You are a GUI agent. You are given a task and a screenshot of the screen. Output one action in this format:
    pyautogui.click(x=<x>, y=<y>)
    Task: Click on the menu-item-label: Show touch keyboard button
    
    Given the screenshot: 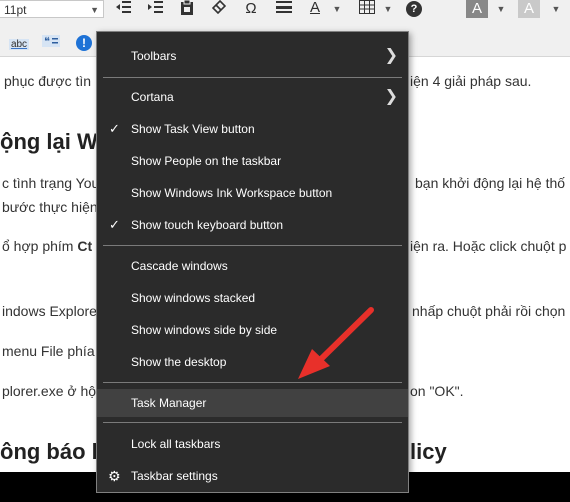 What is the action you would take?
    pyautogui.click(x=207, y=225)
    